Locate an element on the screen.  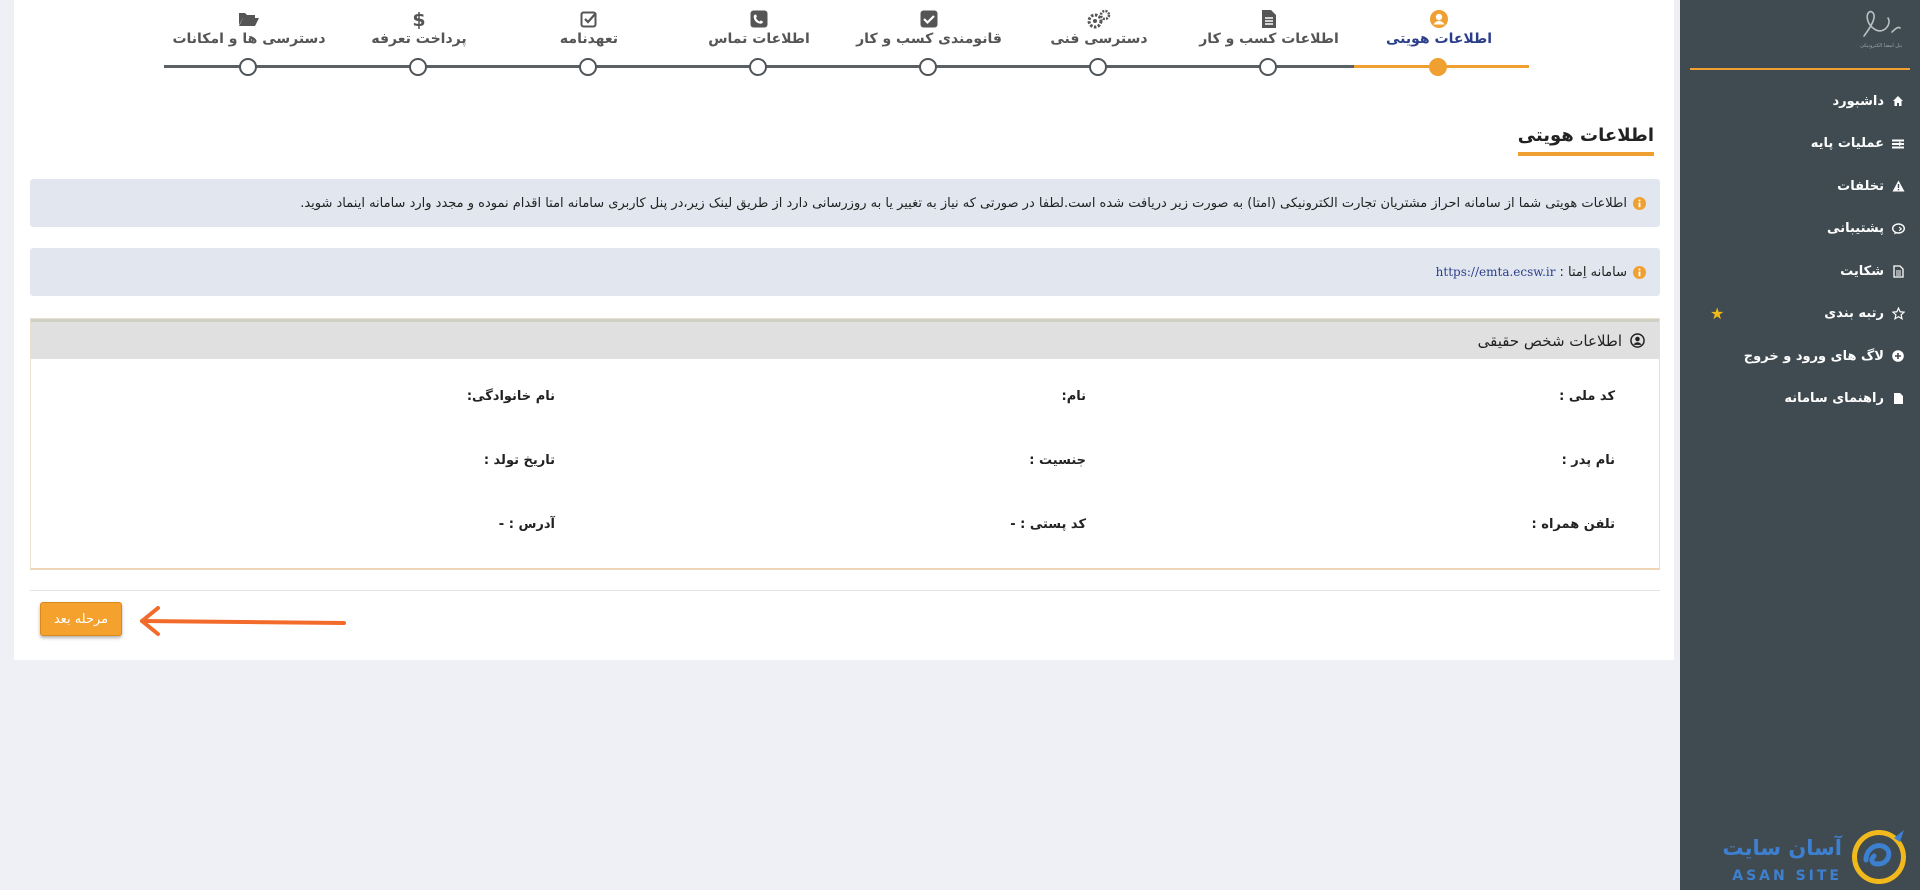
sidebar-item-label: شکایت is located at coordinates (1862, 271).